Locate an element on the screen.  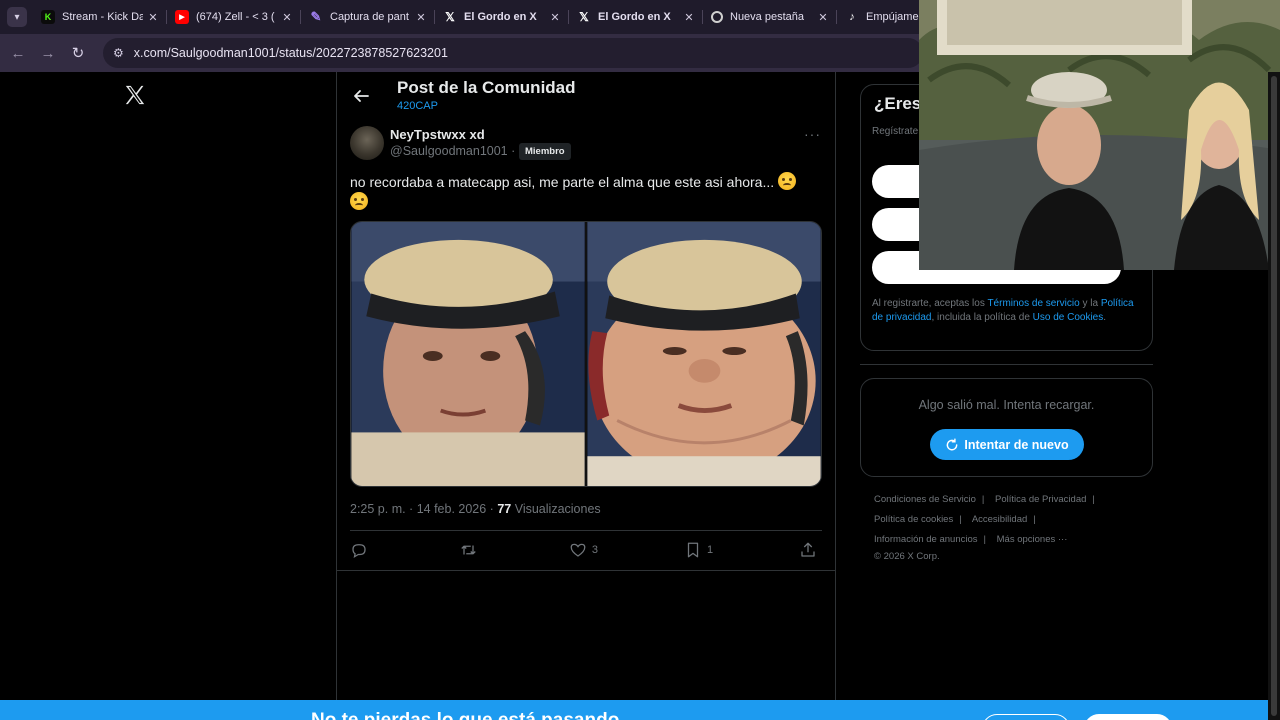
post-actions: 3 1 is located at coordinates (586, 550).